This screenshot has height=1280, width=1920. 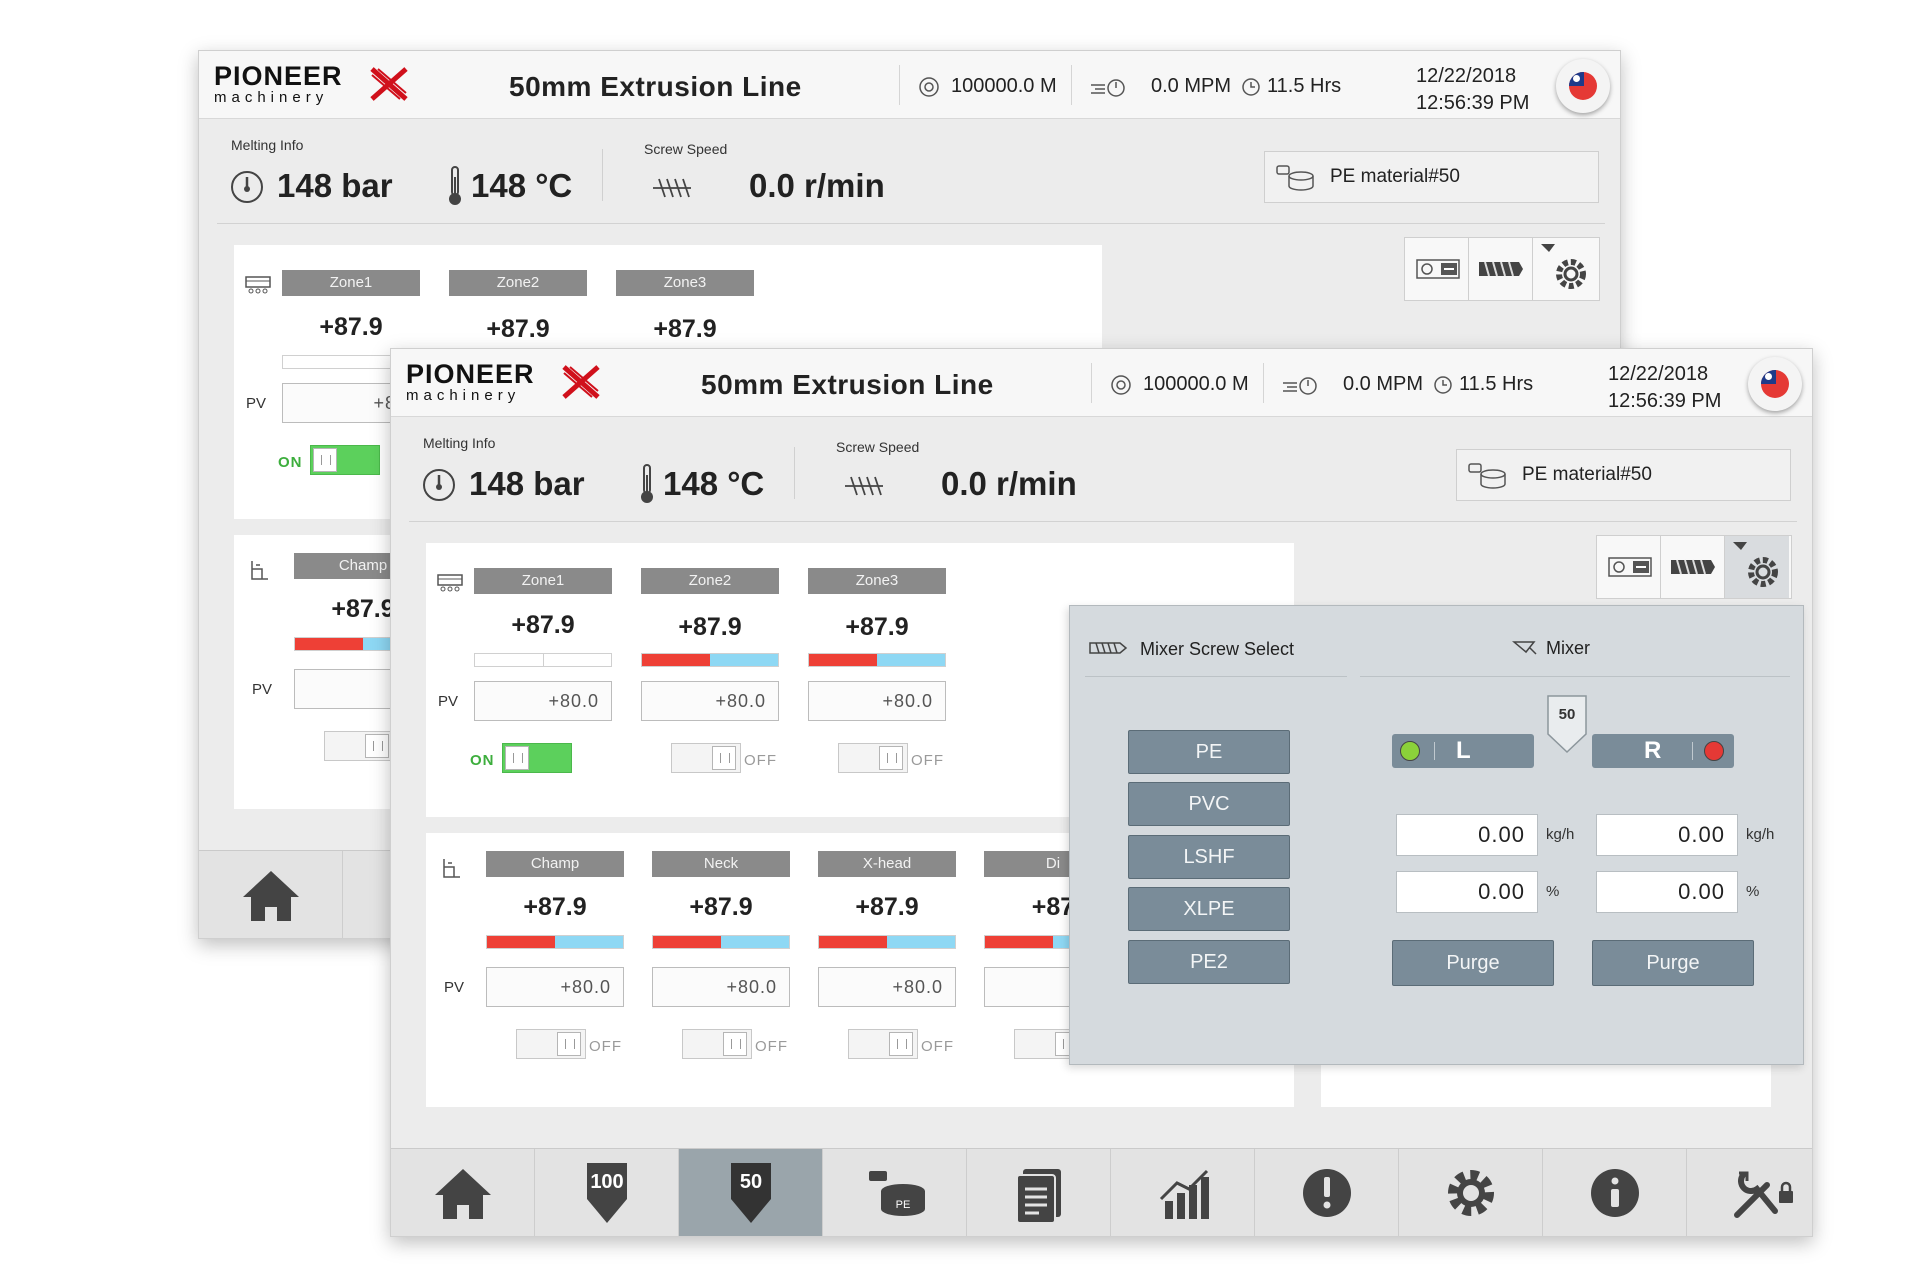 I want to click on logo-mark-icon, so click(x=389, y=84).